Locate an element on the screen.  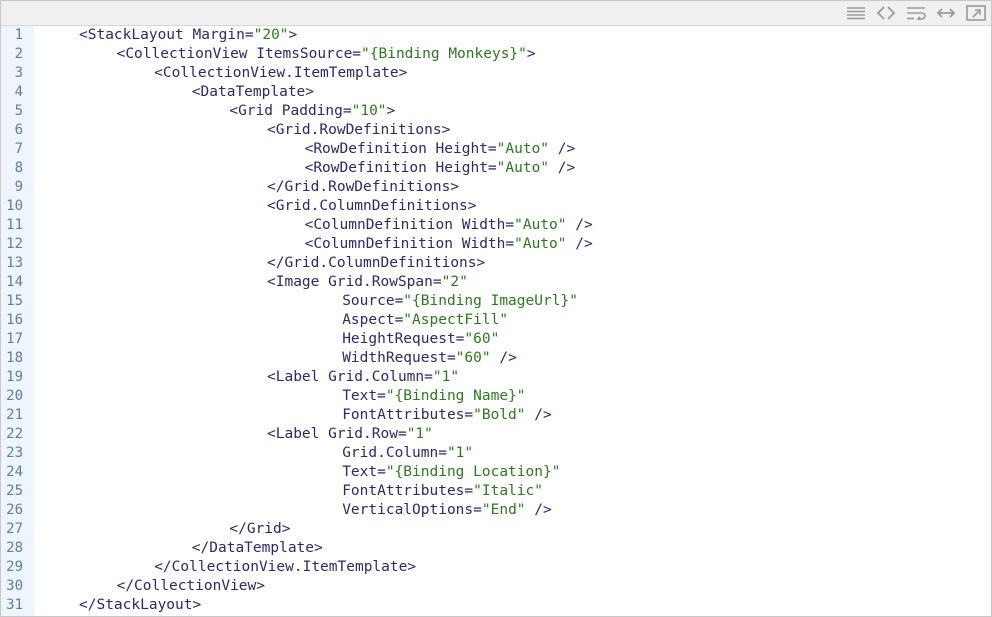
attribute-value: "Bold" is located at coordinates (499, 415).